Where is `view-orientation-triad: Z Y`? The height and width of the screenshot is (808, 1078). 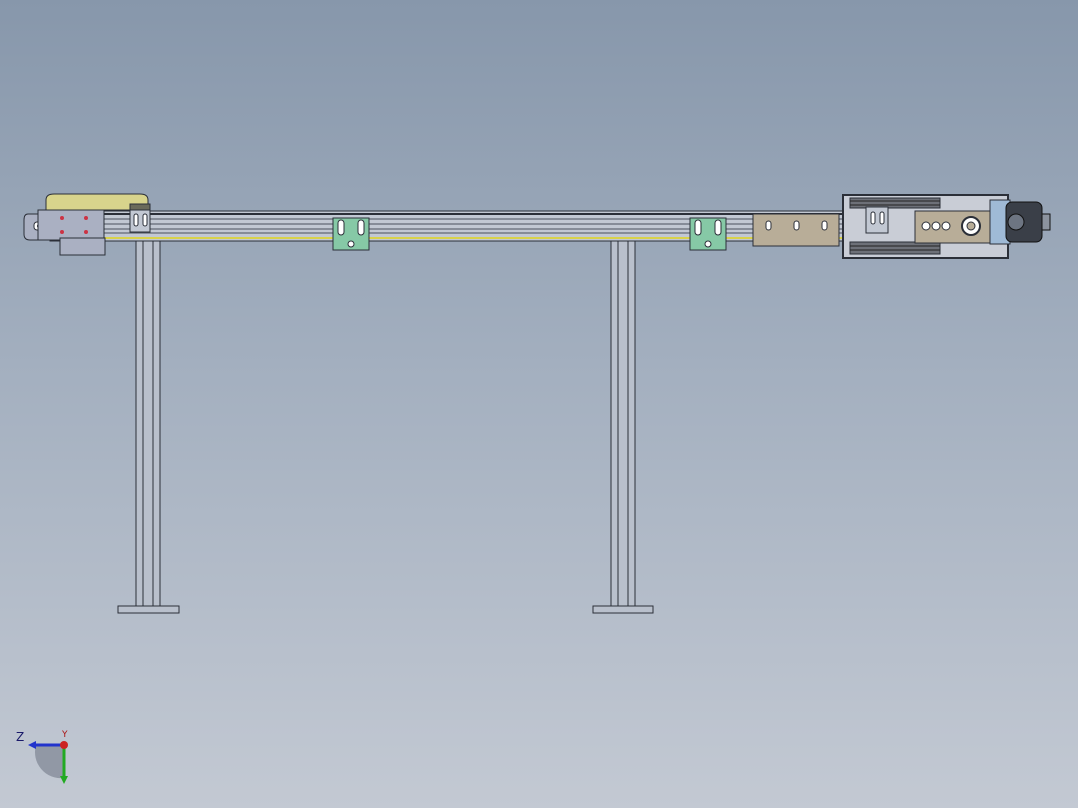 view-orientation-triad: Z Y is located at coordinates (46, 760).